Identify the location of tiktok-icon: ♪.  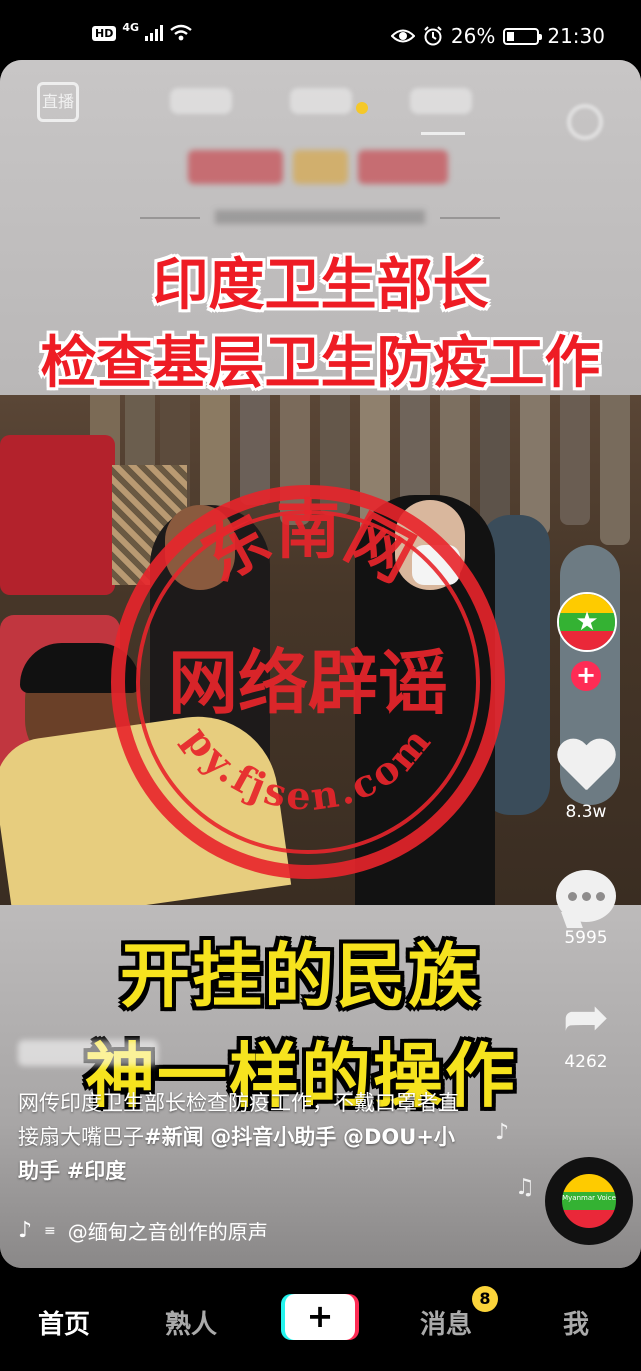
(25, 1230).